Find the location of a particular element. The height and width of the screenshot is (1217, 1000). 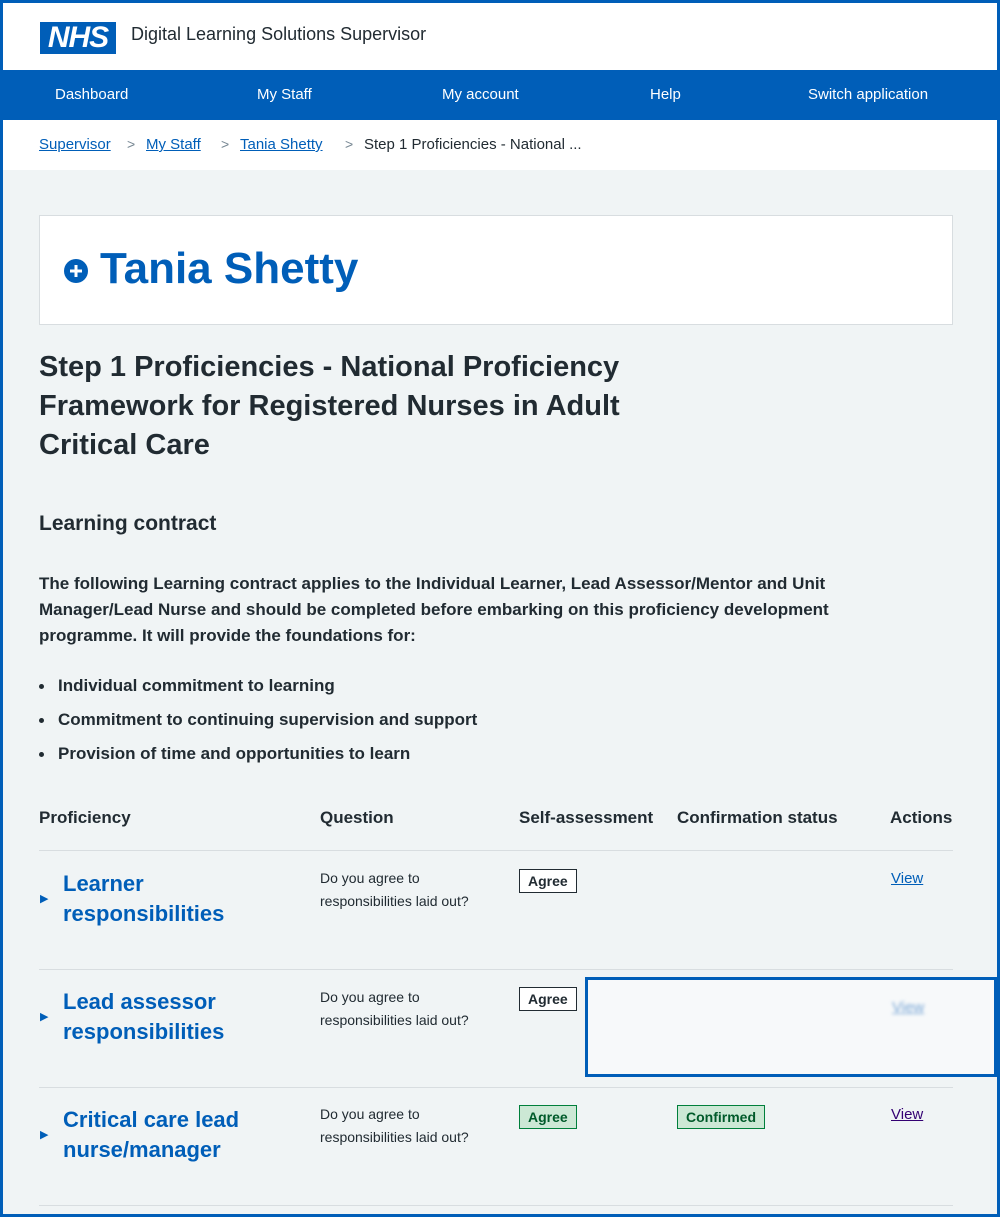

proficiency-link: Critical care lead nurse/manager is located at coordinates (173, 1135).